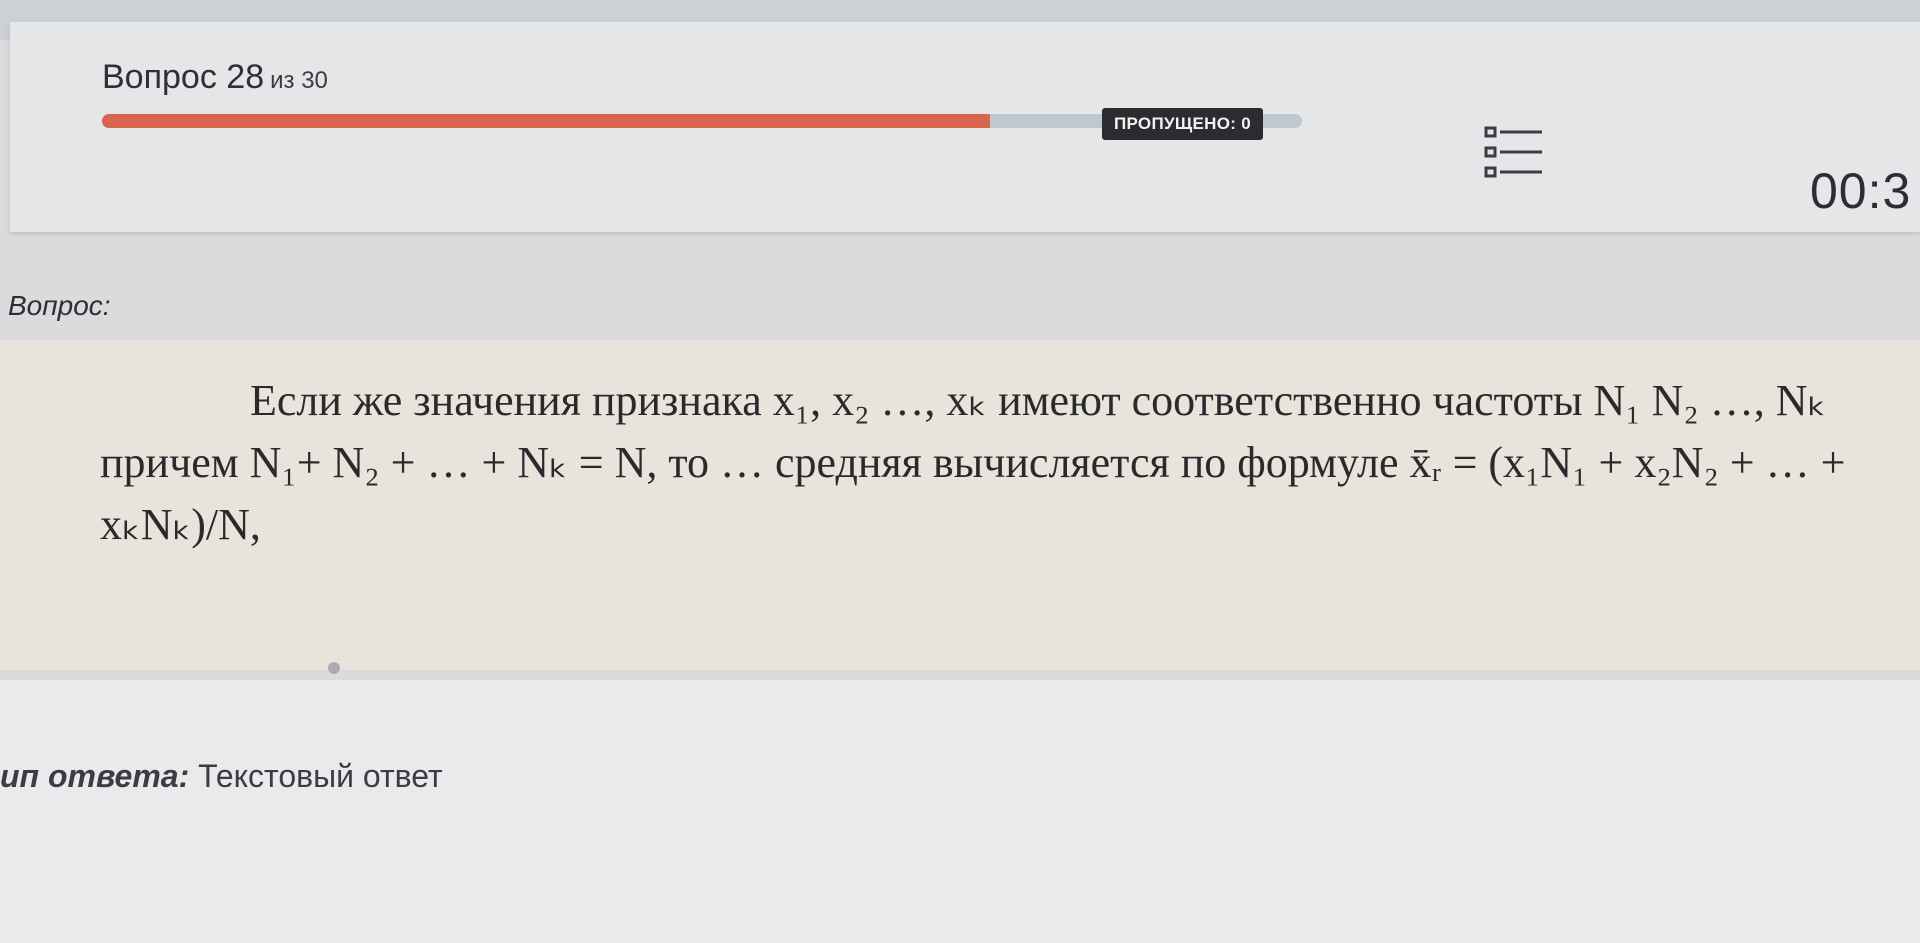  I want to click on answer-type-label: ип ответа:, so click(95, 776).